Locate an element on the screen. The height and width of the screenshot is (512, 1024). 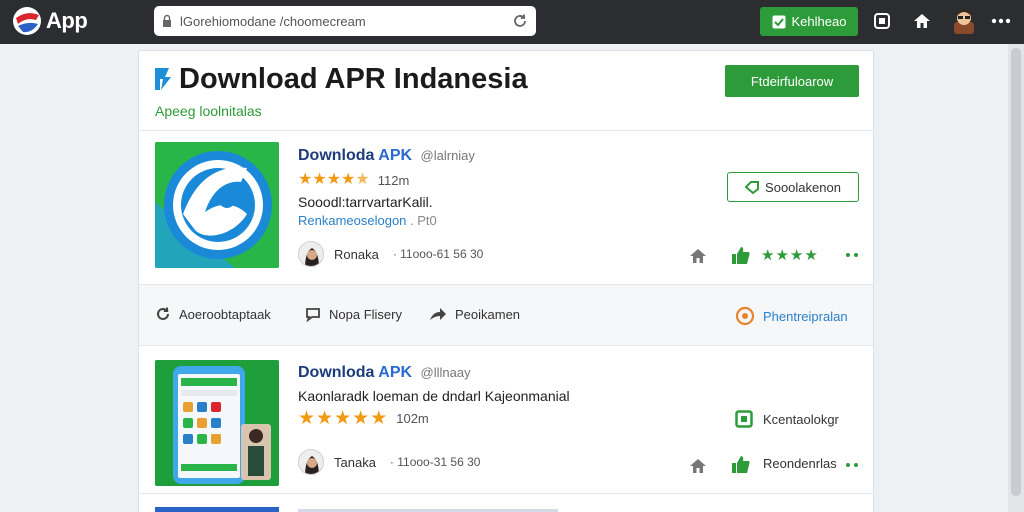
app-title: Downloda APK @lllnaay is located at coordinates (384, 373).